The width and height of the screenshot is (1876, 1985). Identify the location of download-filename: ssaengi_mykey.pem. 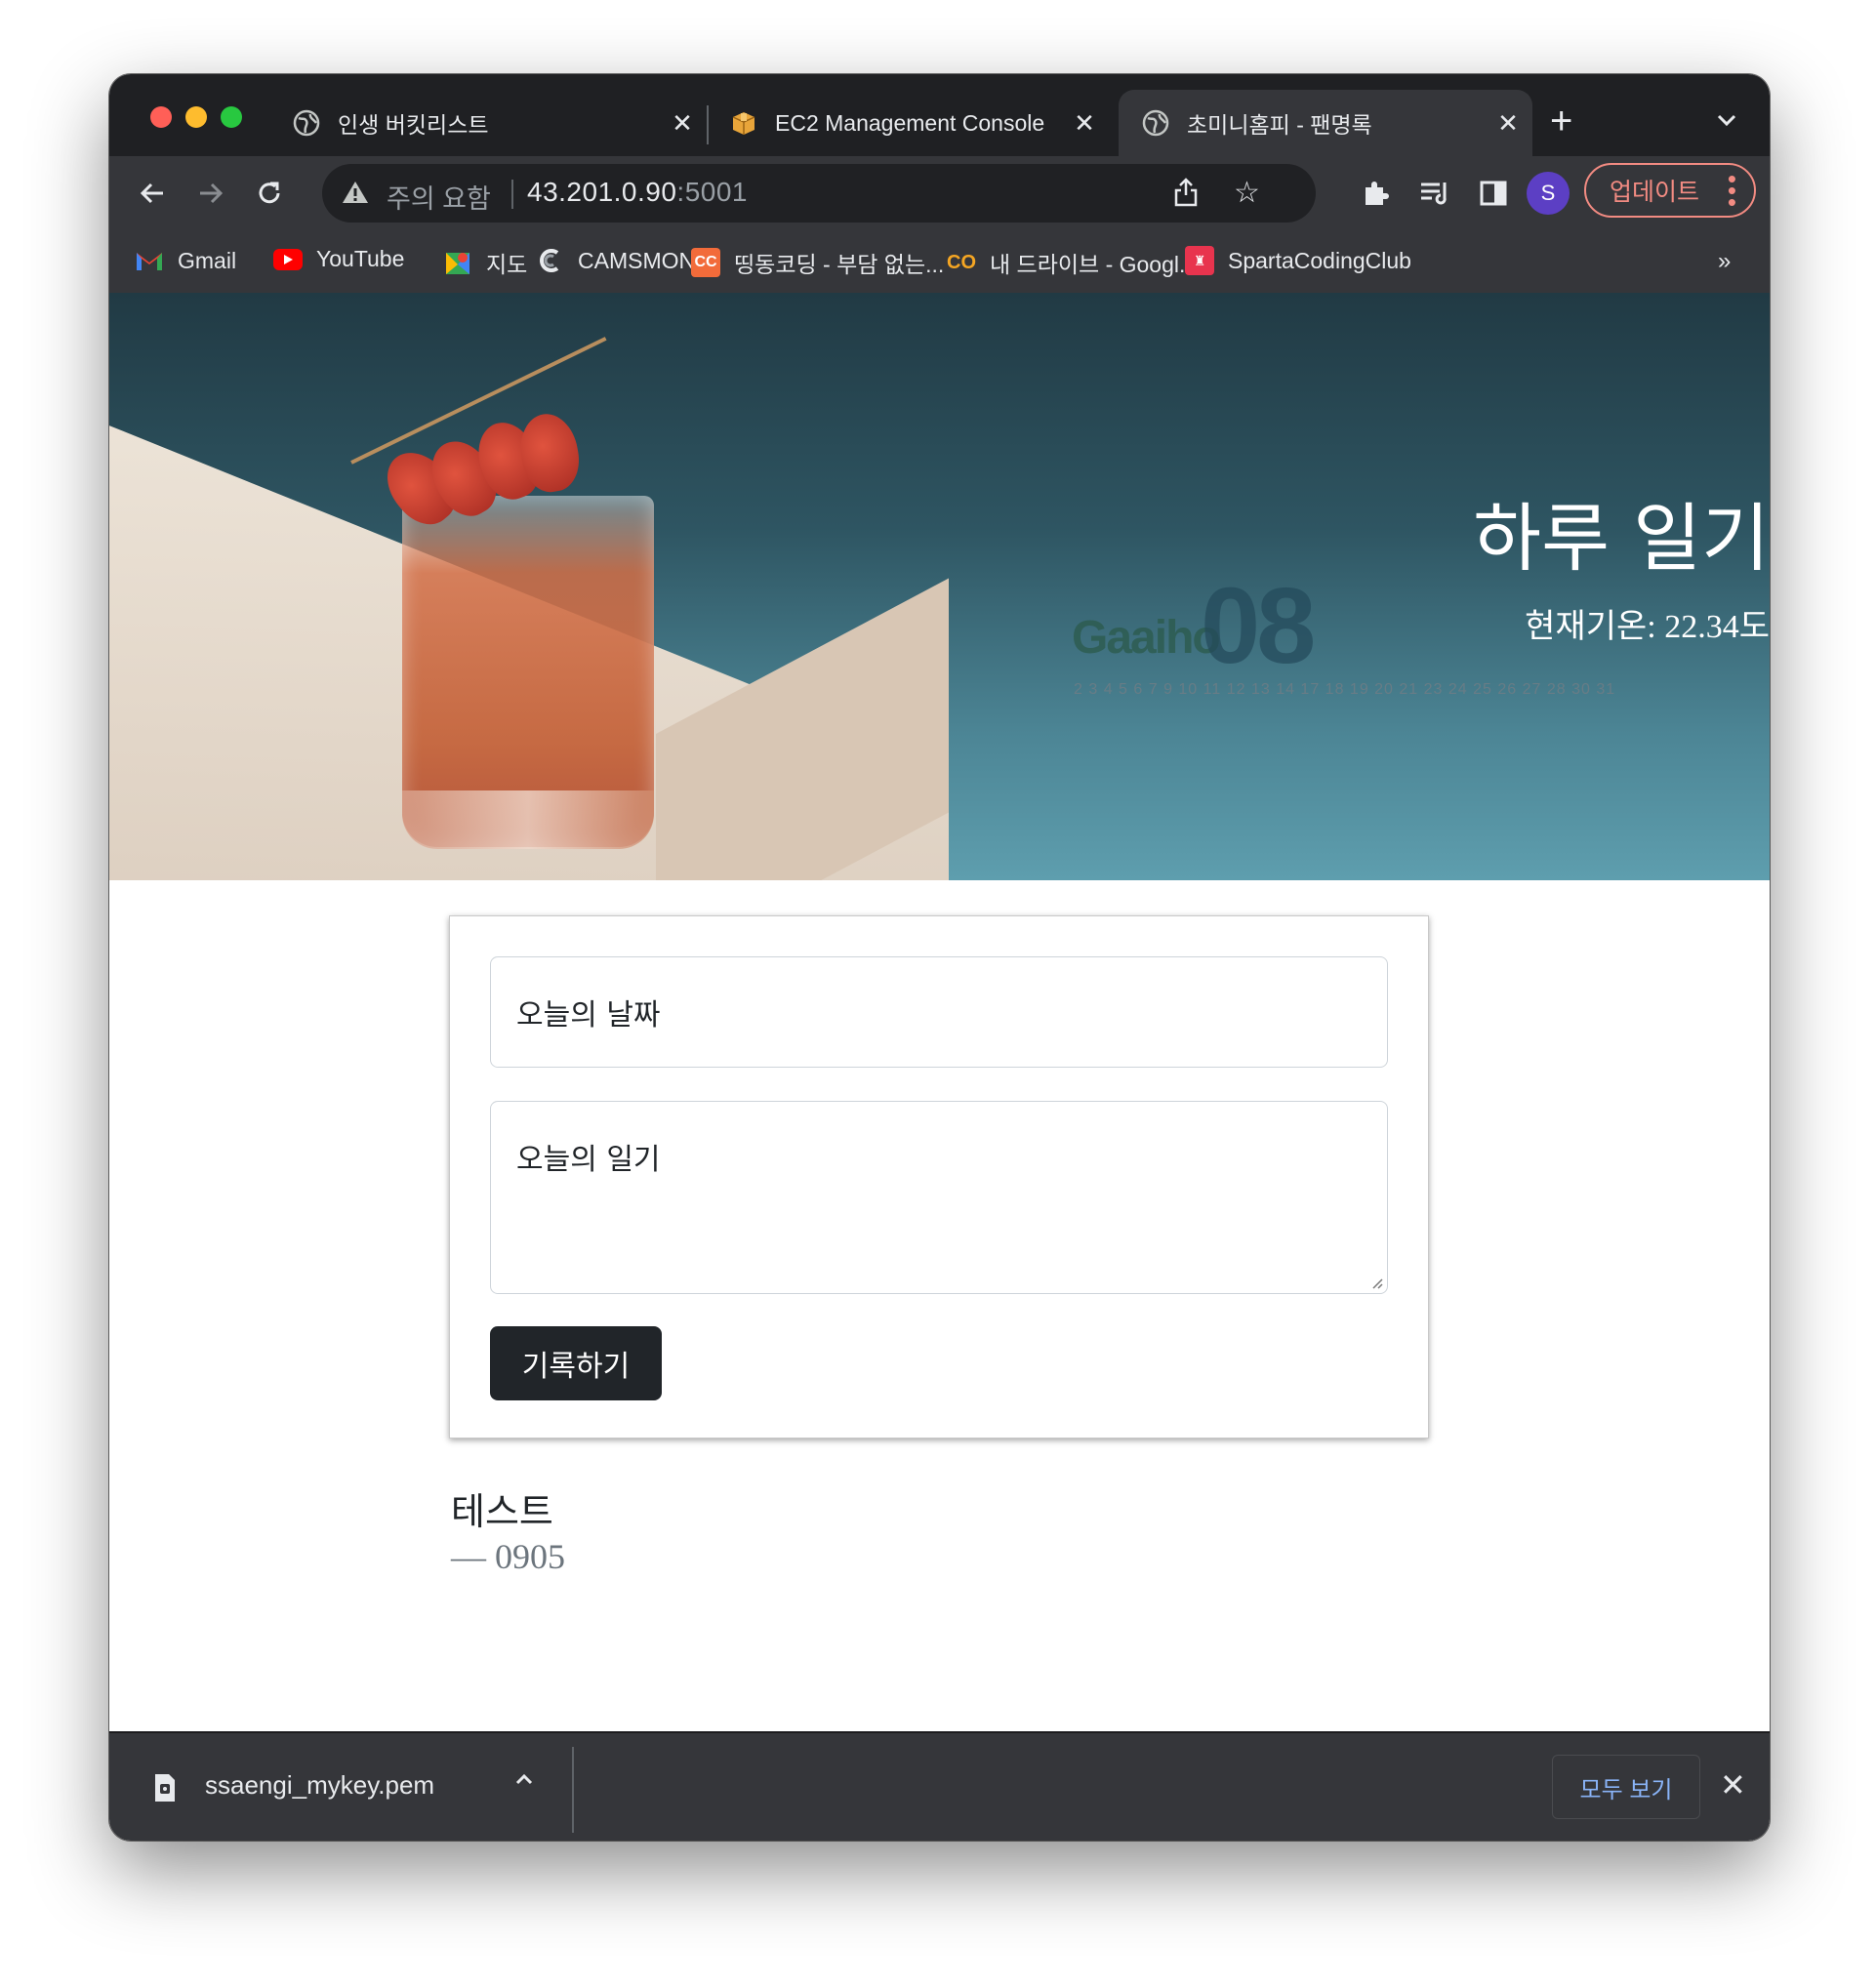
(319, 1785).